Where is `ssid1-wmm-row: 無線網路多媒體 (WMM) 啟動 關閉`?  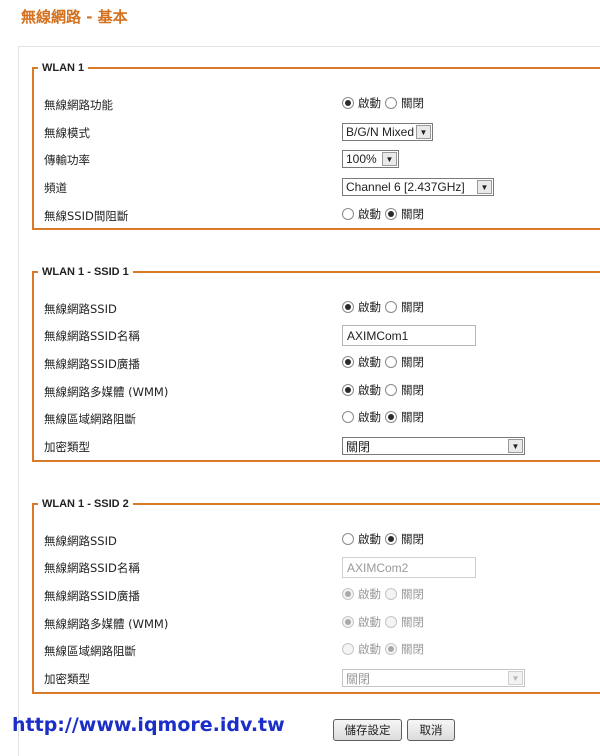 ssid1-wmm-row: 無線網路多媒體 (WMM) 啟動 關閉 is located at coordinates (321, 391).